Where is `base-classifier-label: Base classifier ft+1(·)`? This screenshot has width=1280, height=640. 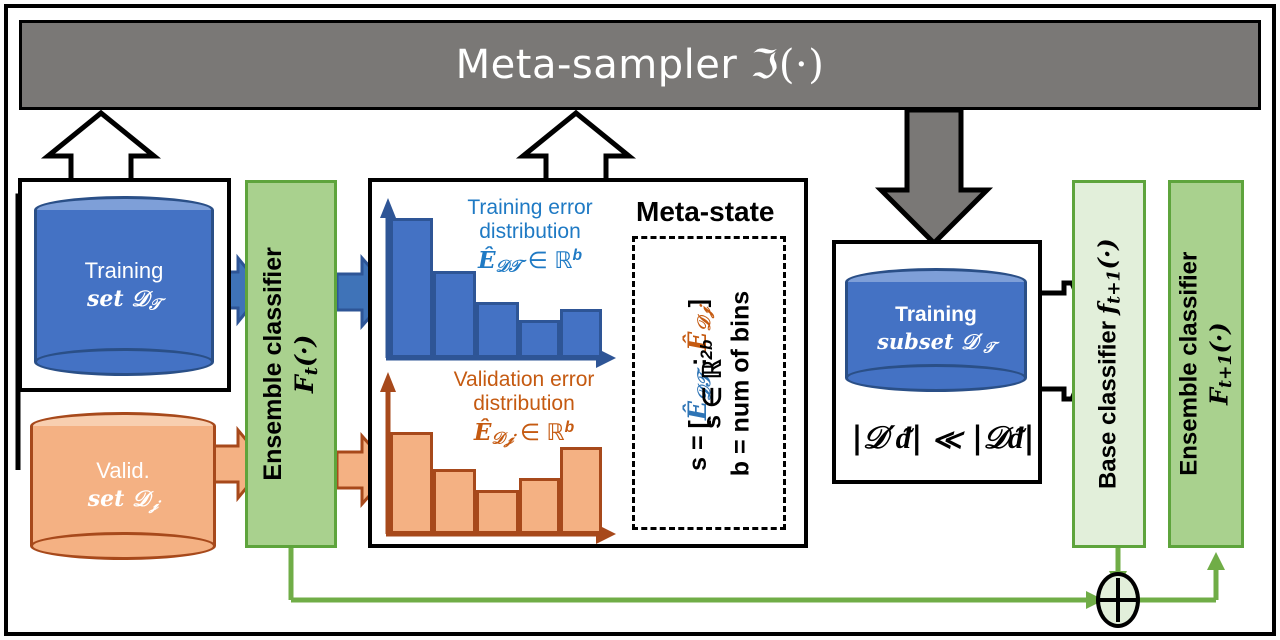 base-classifier-label: Base classifier ft+1(·) is located at coordinates (1108, 364).